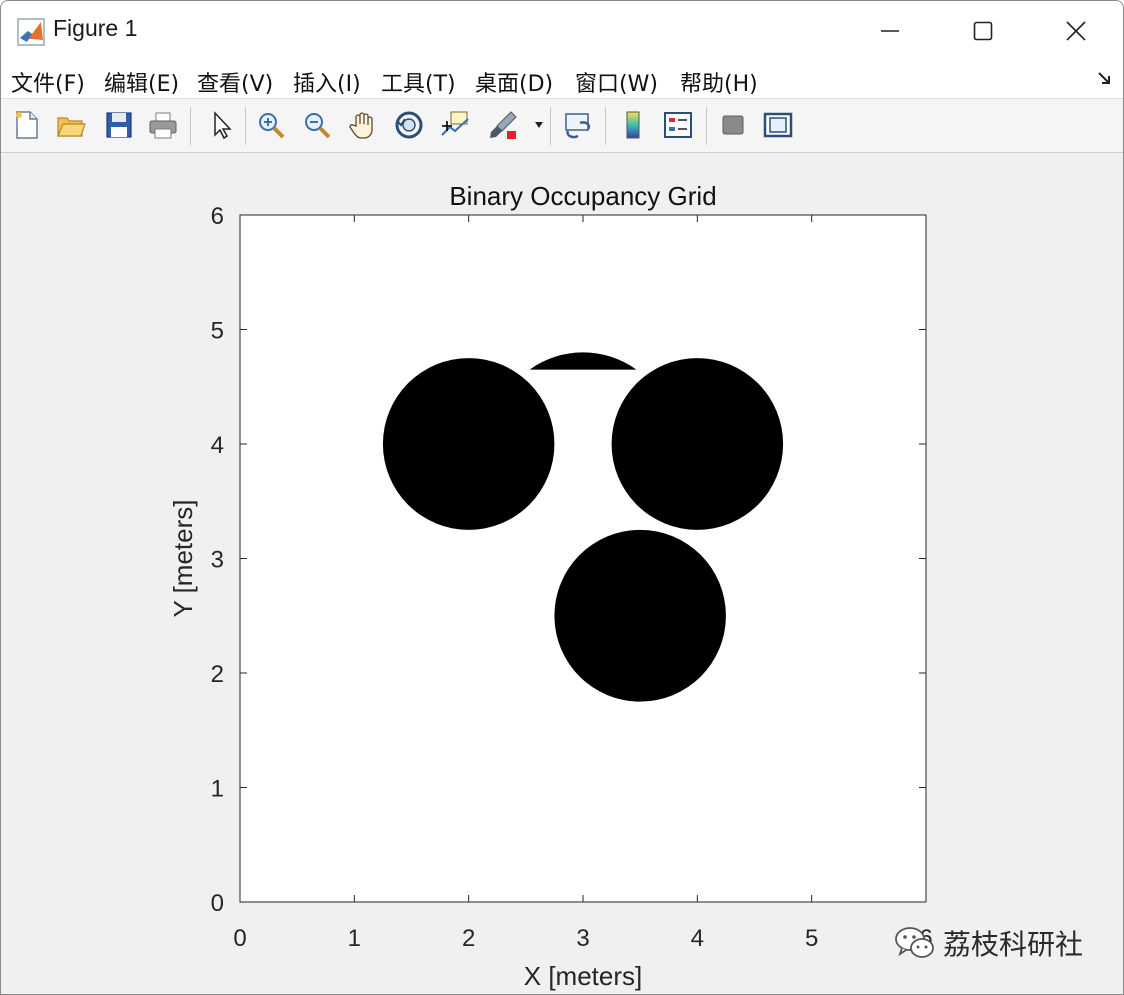 This screenshot has width=1124, height=995. Describe the element at coordinates (95, 28) in the screenshot. I see `window-title: Figure 1` at that location.